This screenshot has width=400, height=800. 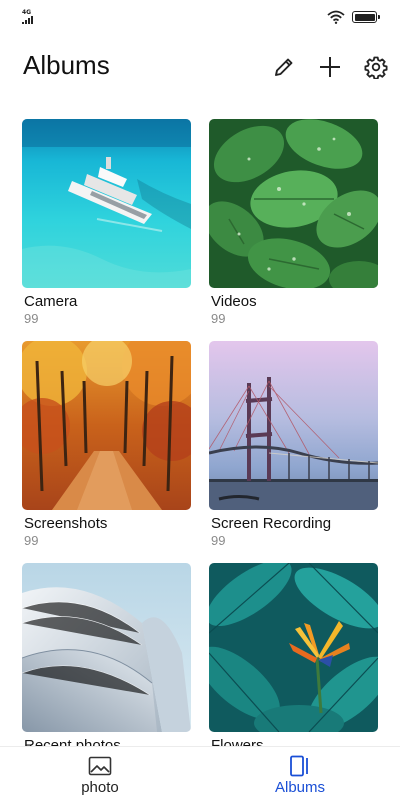 What do you see at coordinates (336, 17) in the screenshot?
I see `wifi-icon` at bounding box center [336, 17].